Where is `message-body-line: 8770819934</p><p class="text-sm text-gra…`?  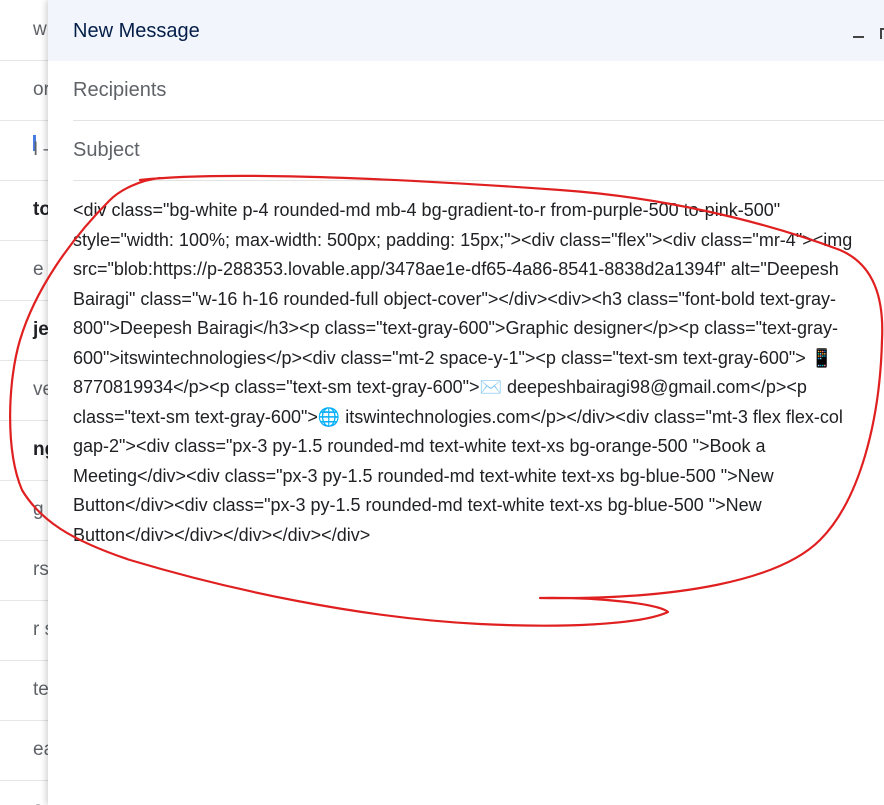
message-body-line: 8770819934</p><p class="text-sm text-gra… is located at coordinates (440, 387).